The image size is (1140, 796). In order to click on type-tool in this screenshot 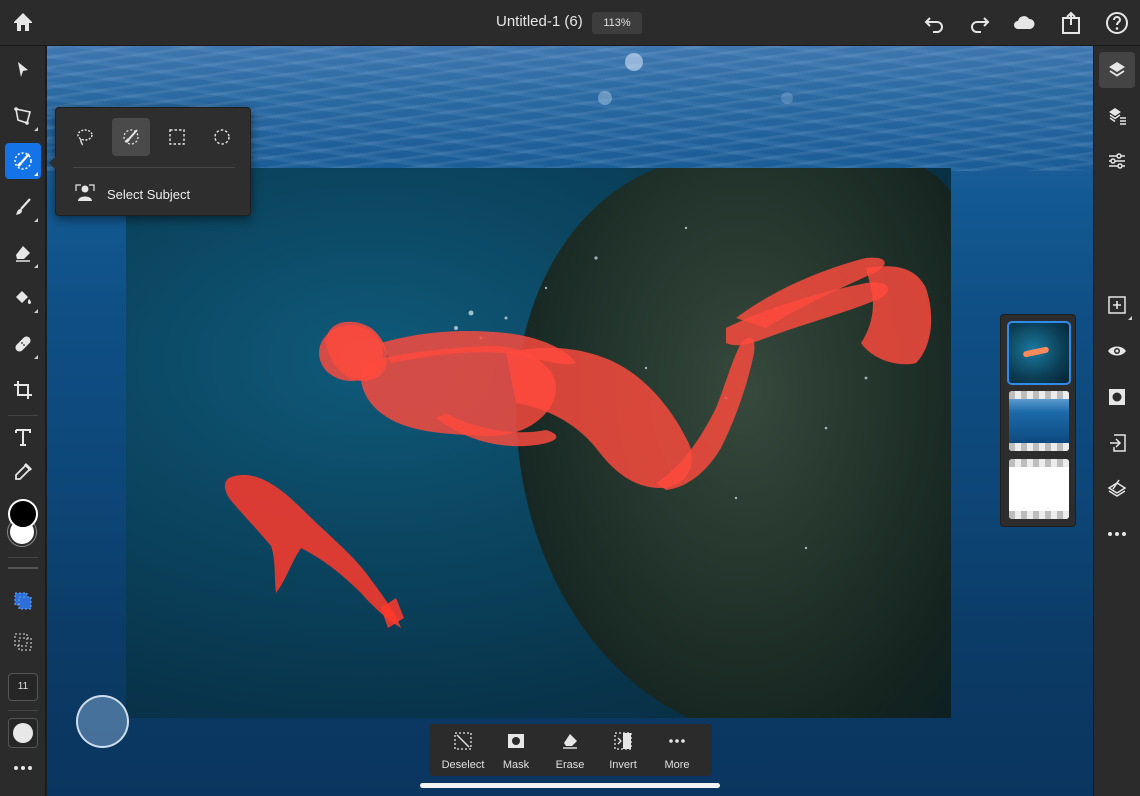, I will do `click(23, 437)`.